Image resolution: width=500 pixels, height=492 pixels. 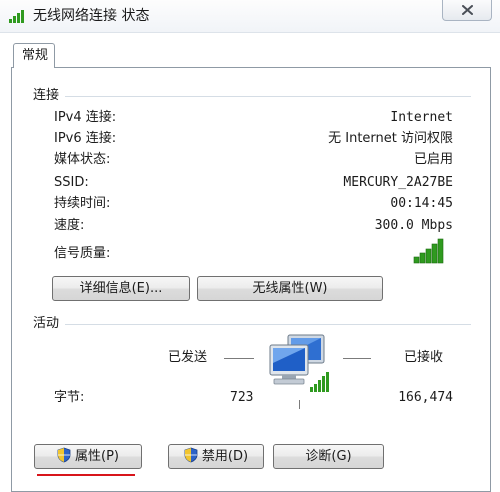 What do you see at coordinates (239, 358) in the screenshot?
I see `sent-dash` at bounding box center [239, 358].